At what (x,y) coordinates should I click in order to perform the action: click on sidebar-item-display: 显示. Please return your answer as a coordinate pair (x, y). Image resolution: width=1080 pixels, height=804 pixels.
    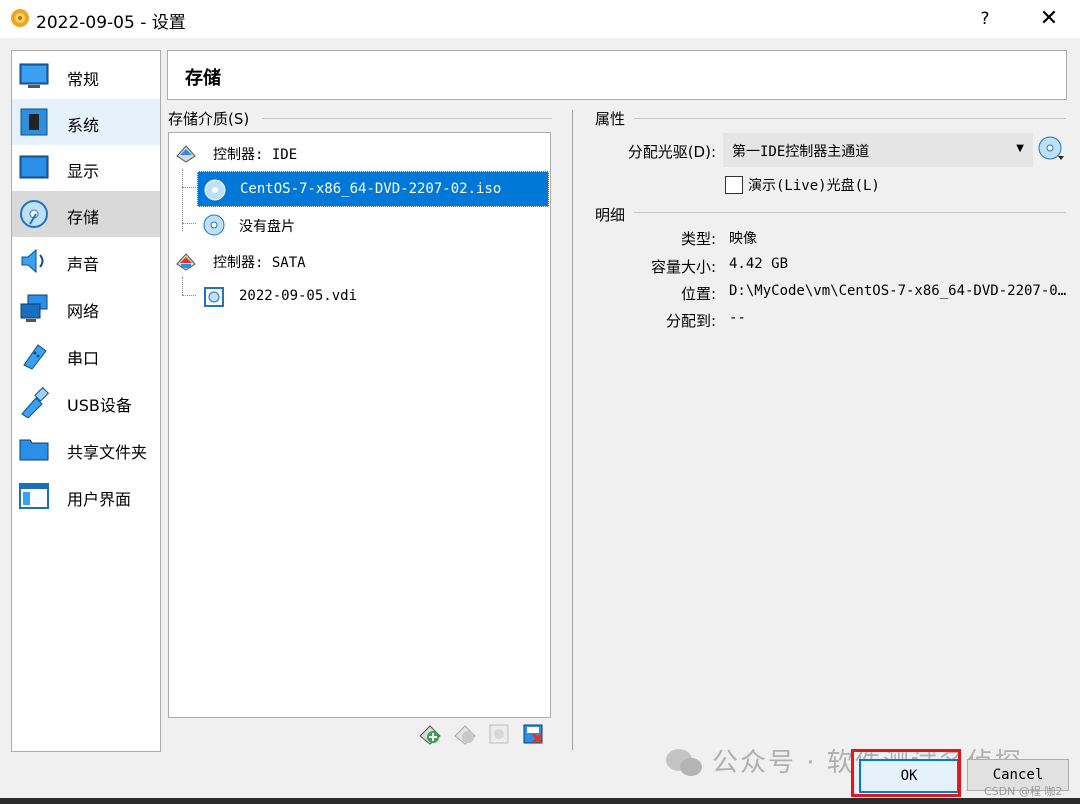
    Looking at the image, I should click on (86, 168).